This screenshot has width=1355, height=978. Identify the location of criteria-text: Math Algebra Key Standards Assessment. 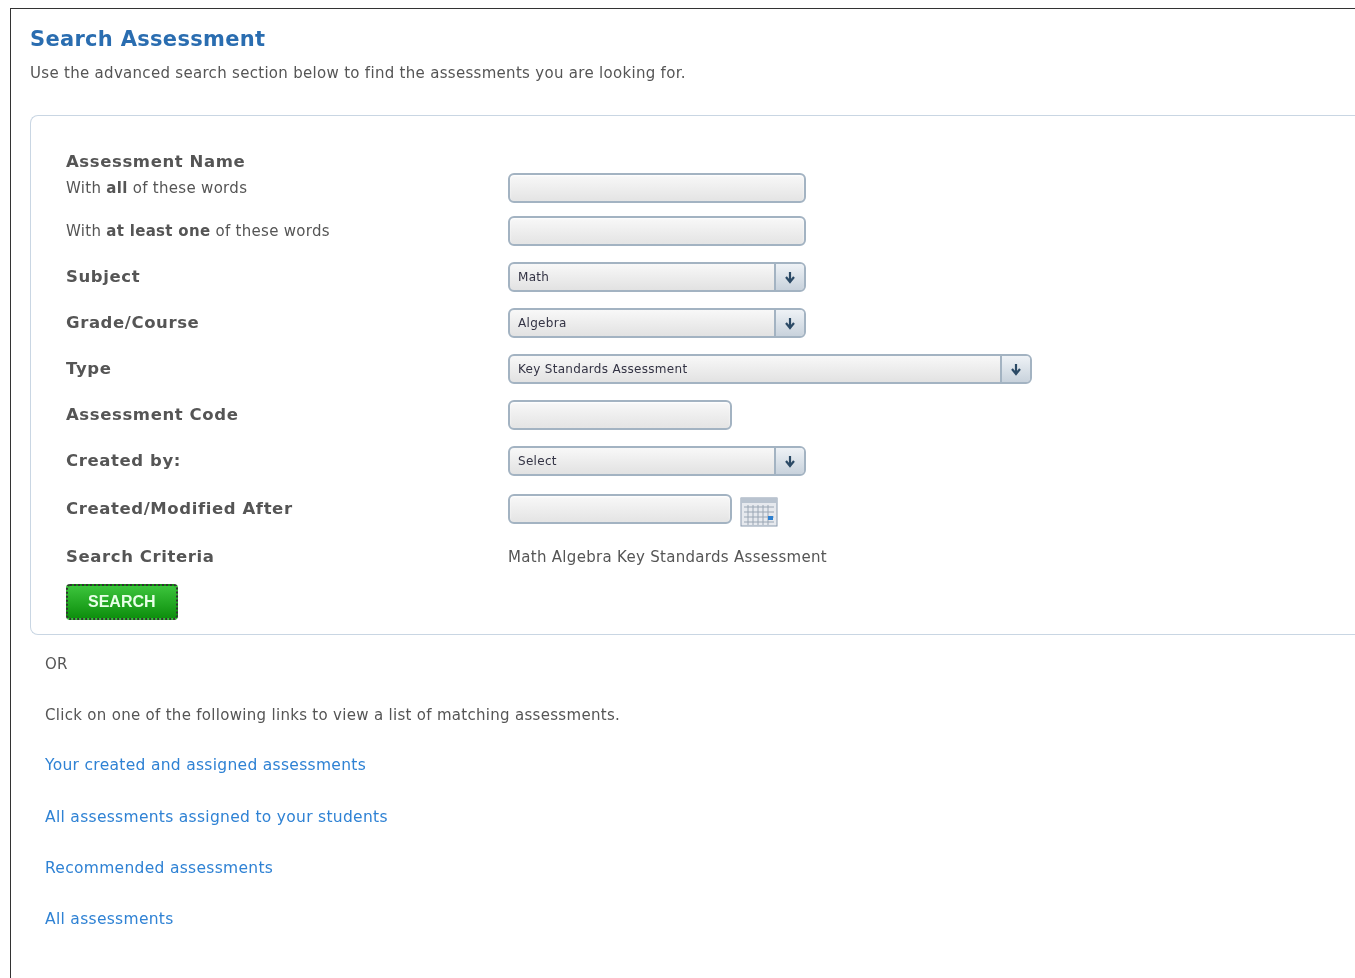
(667, 558).